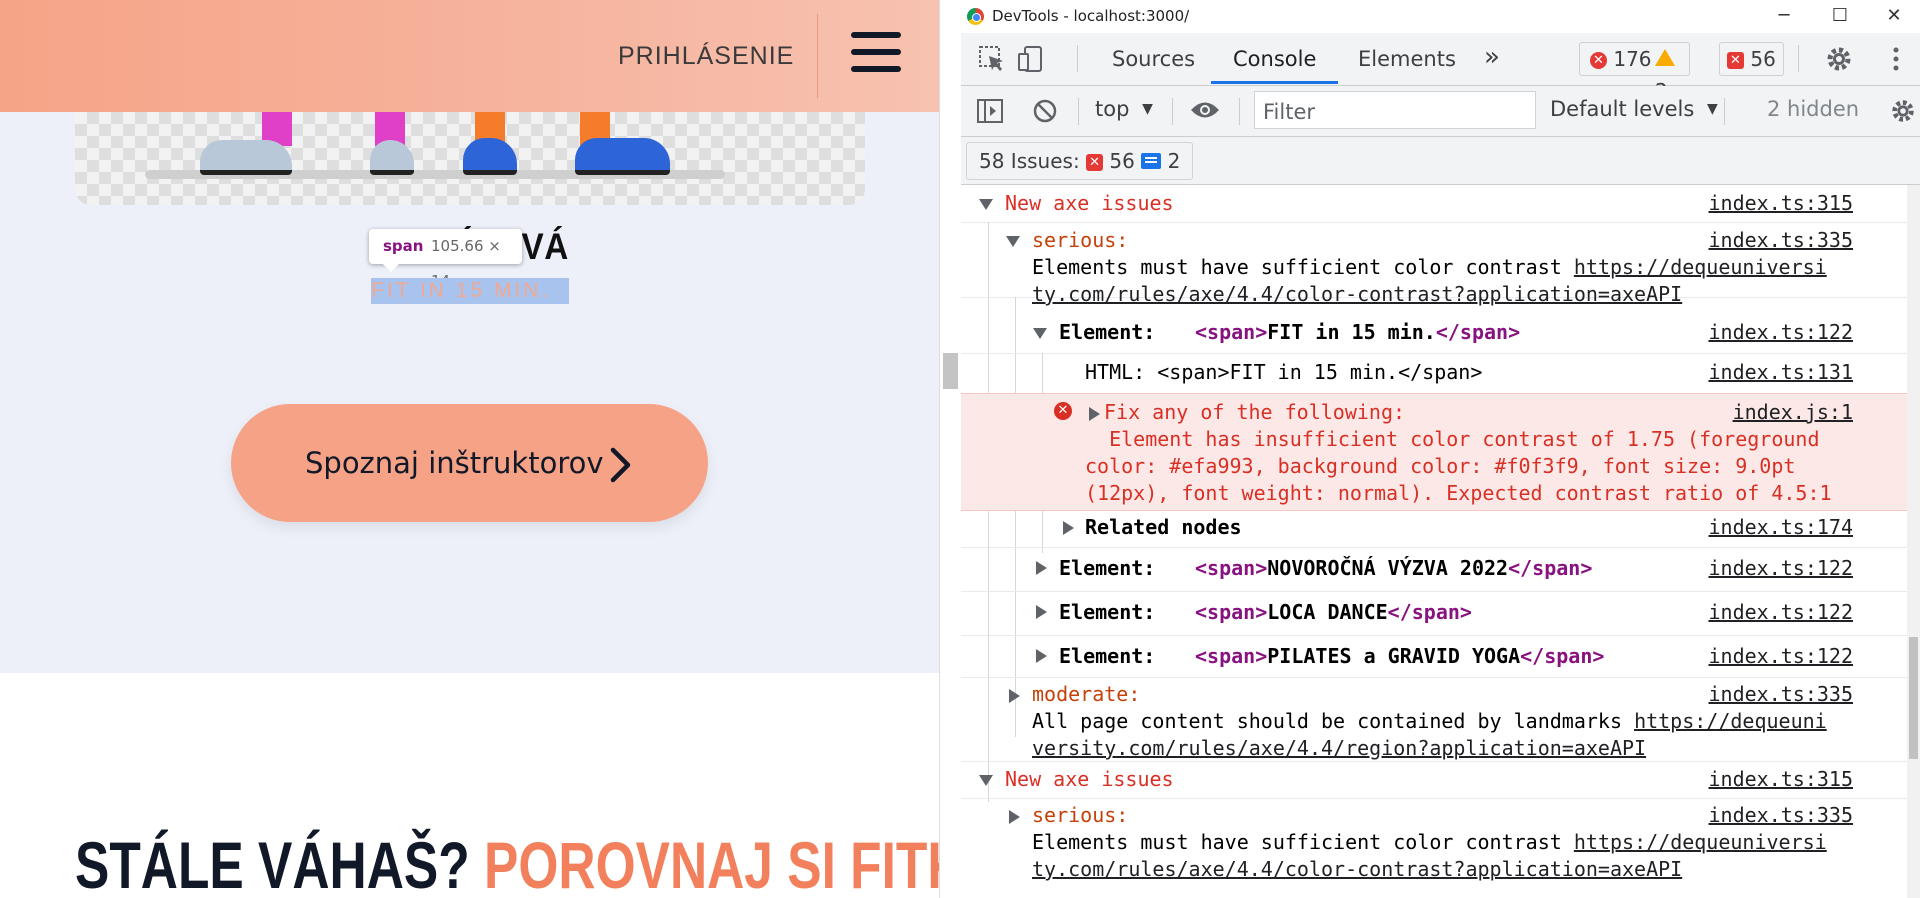  What do you see at coordinates (1793, 412) in the screenshot?
I see `source-link: index.js:1` at bounding box center [1793, 412].